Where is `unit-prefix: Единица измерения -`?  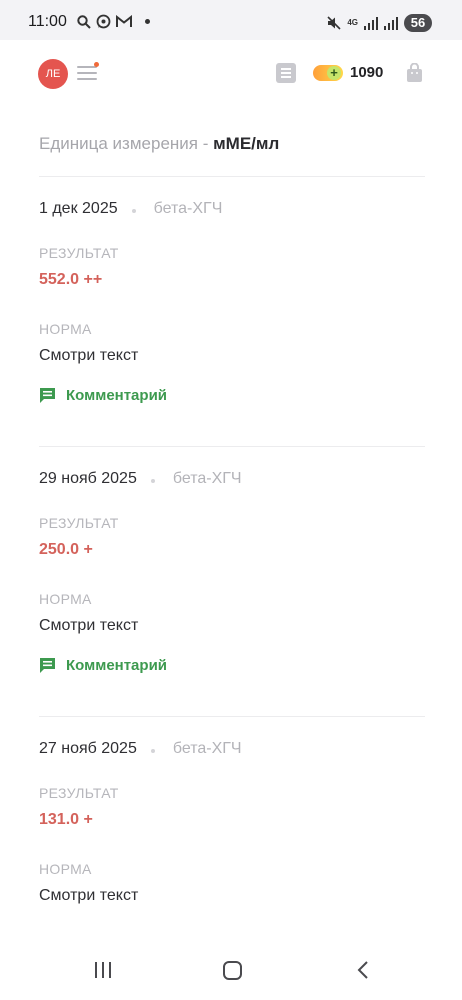
unit-prefix: Единица измерения - is located at coordinates (126, 143).